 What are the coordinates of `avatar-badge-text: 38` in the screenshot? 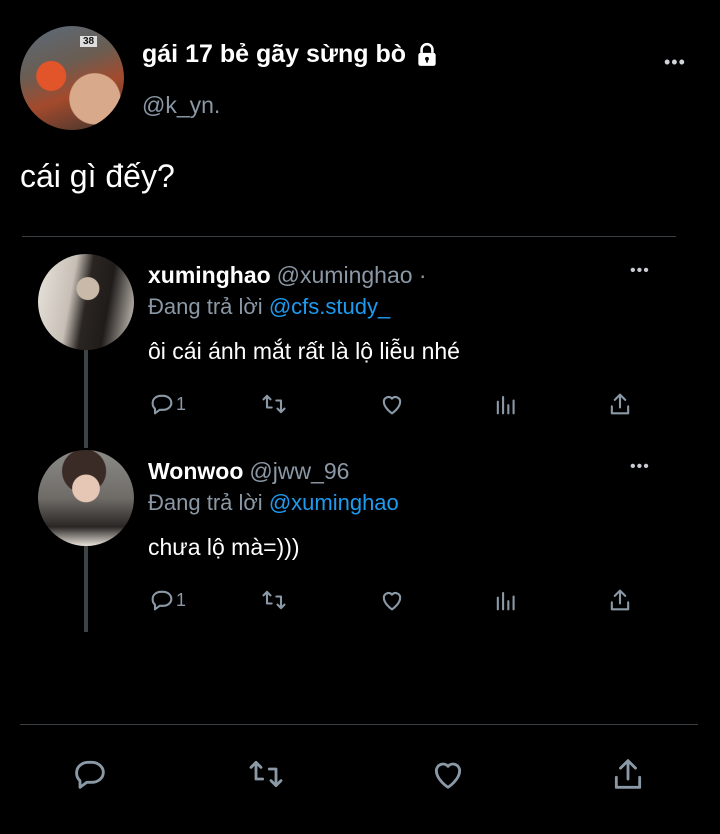 It's located at (89, 41).